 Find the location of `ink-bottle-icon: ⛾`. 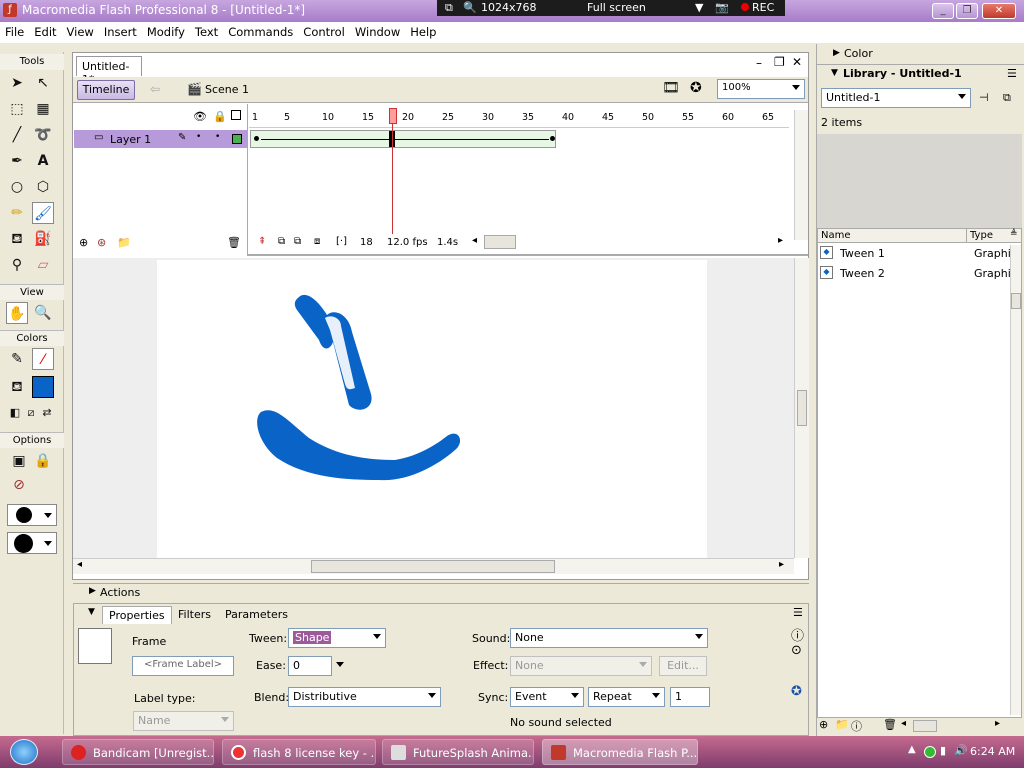

ink-bottle-icon: ⛾ is located at coordinates (17, 239).